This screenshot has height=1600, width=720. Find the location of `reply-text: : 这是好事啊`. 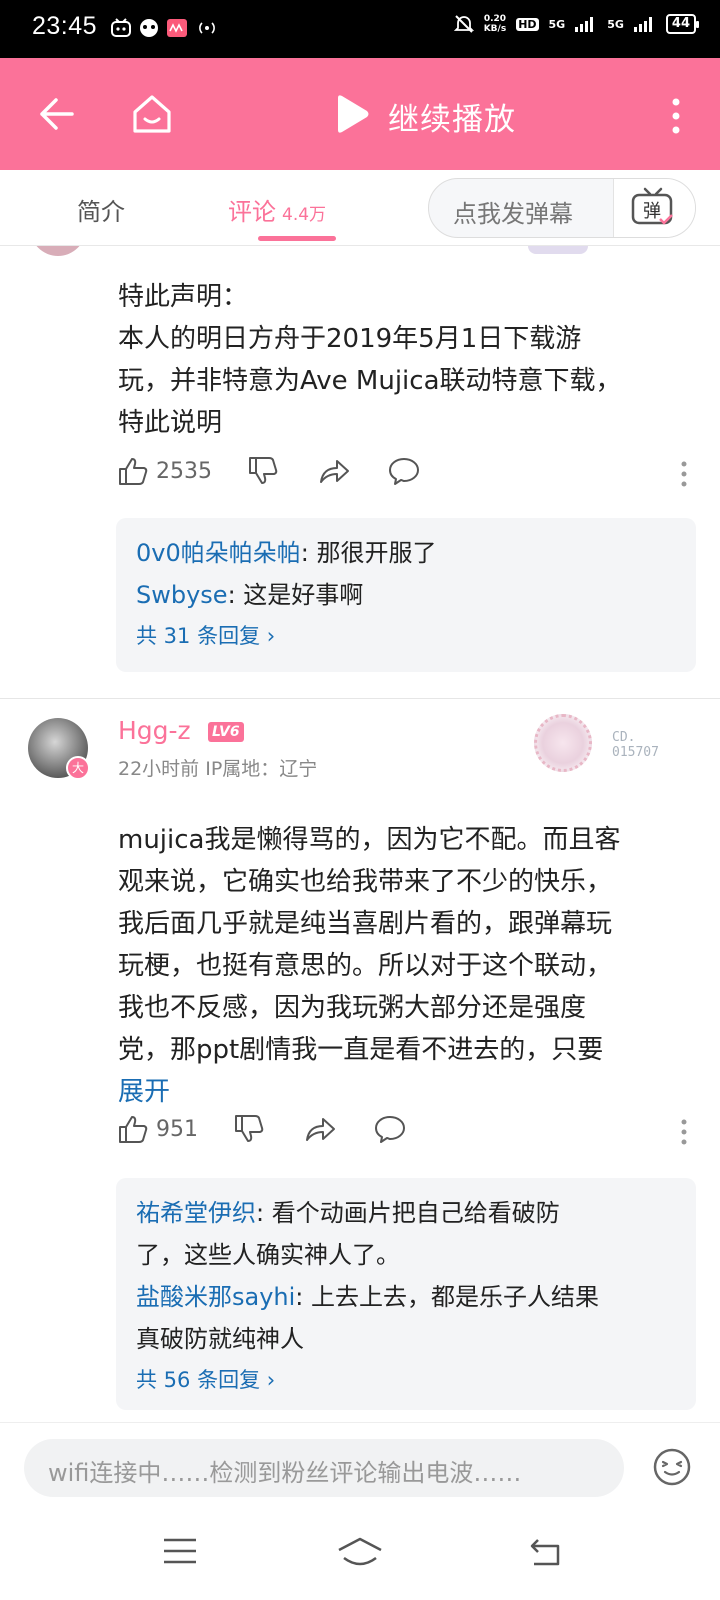

reply-text: : 这是好事啊 is located at coordinates (295, 595).